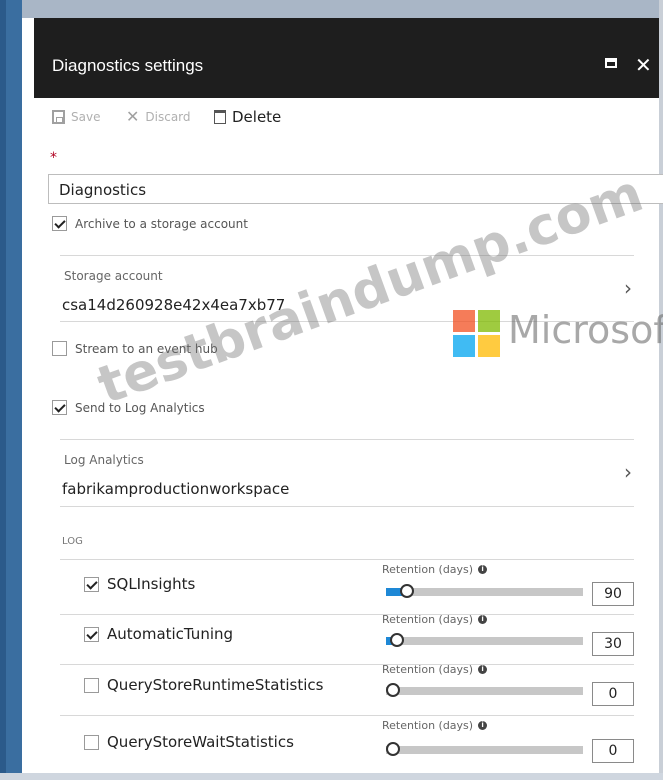 The height and width of the screenshot is (780, 663). What do you see at coordinates (613, 644) in the screenshot?
I see `retention-days-input: 30` at bounding box center [613, 644].